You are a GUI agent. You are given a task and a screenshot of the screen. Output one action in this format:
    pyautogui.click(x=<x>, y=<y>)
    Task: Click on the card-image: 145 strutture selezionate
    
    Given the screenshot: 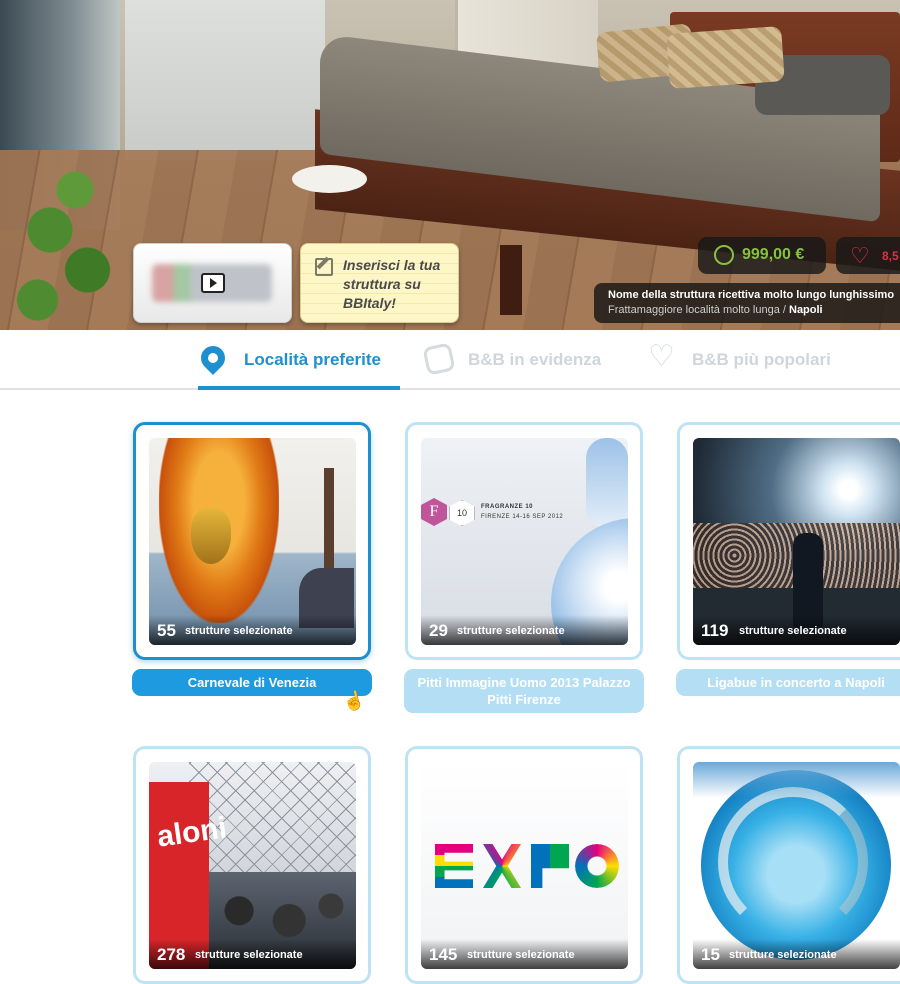 What is the action you would take?
    pyautogui.click(x=524, y=865)
    